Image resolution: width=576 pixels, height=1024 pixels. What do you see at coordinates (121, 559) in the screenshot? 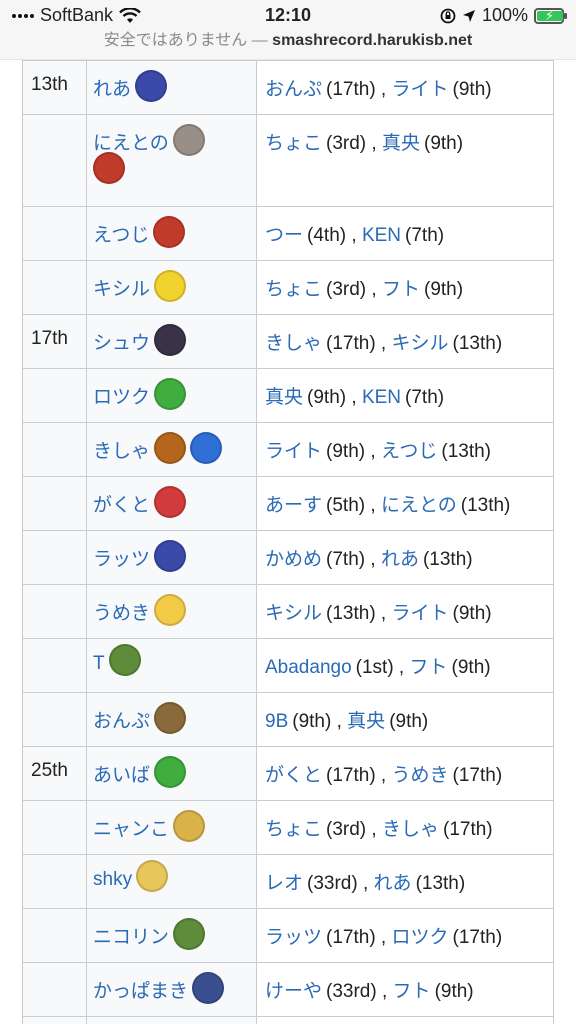
I see `player-link: ラッツ` at bounding box center [121, 559].